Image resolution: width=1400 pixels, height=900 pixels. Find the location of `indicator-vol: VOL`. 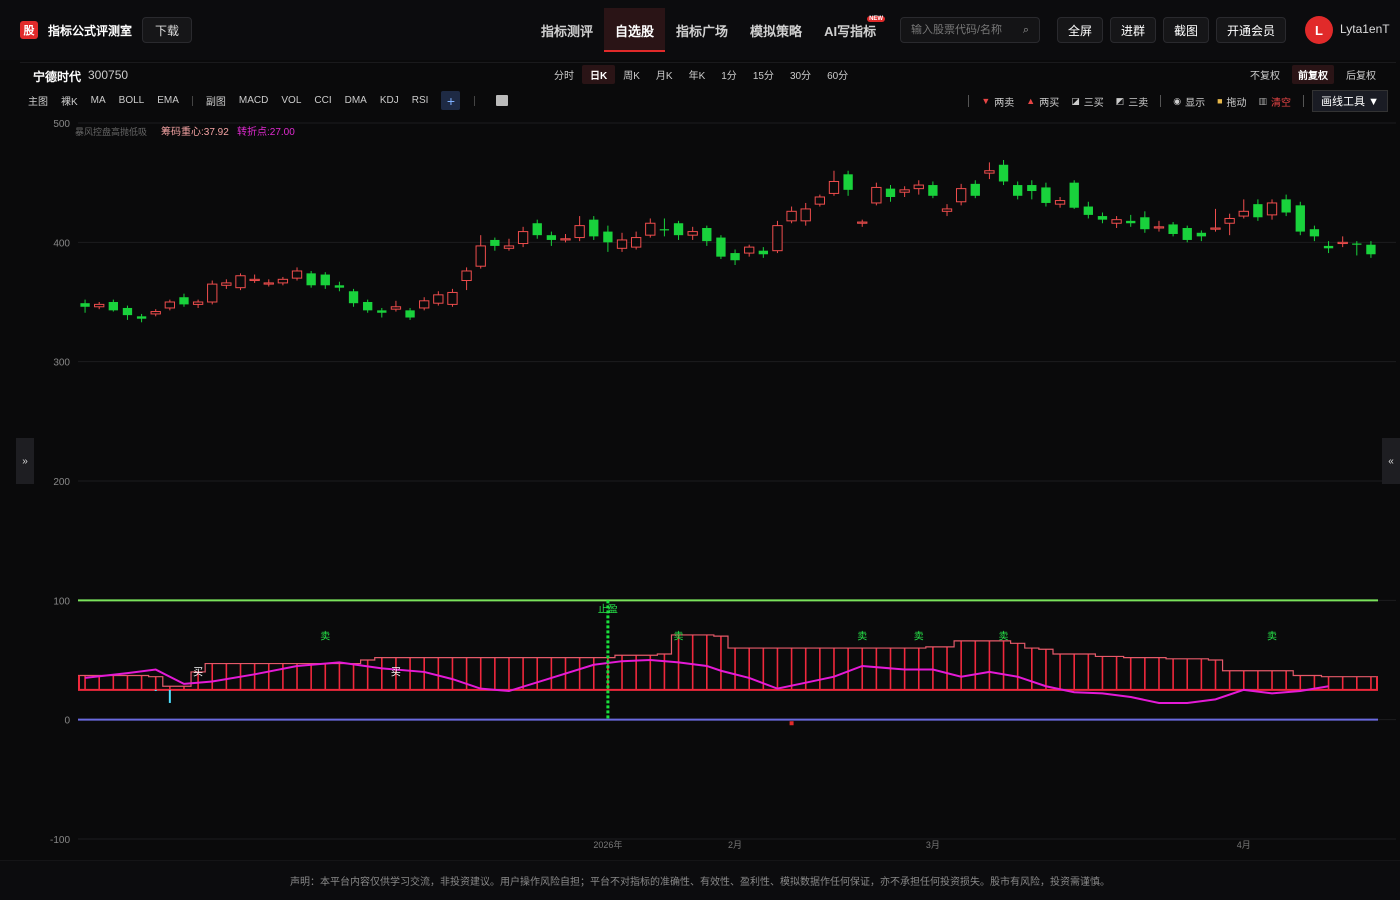

indicator-vol: VOL is located at coordinates (291, 100).